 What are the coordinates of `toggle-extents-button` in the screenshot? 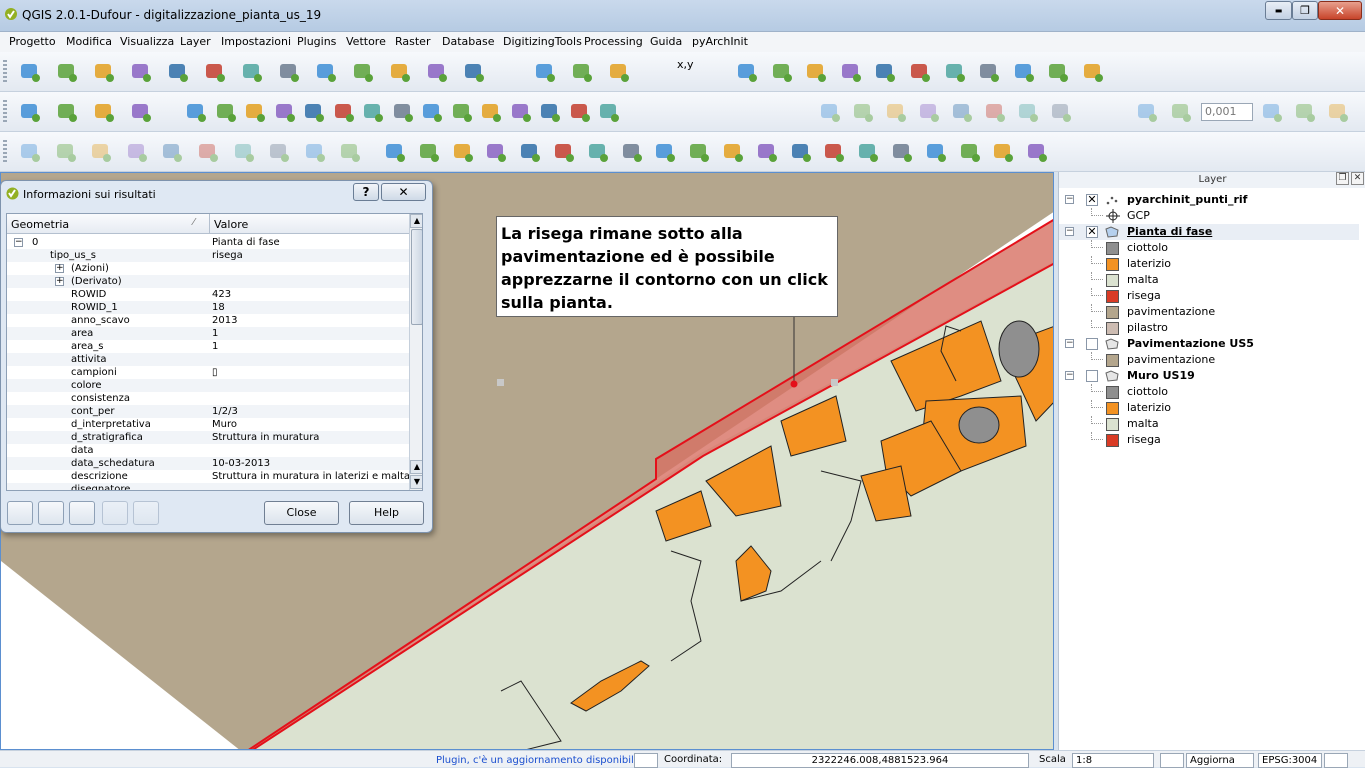 It's located at (646, 760).